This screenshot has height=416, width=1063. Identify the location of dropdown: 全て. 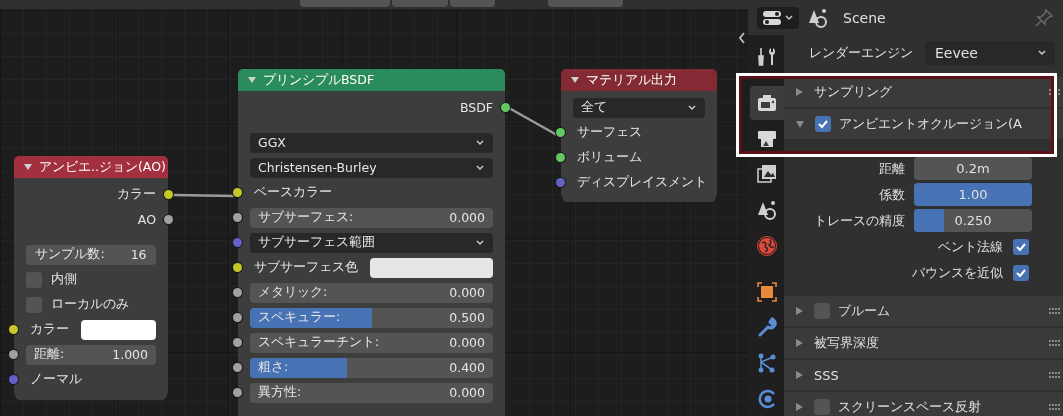
(639, 107).